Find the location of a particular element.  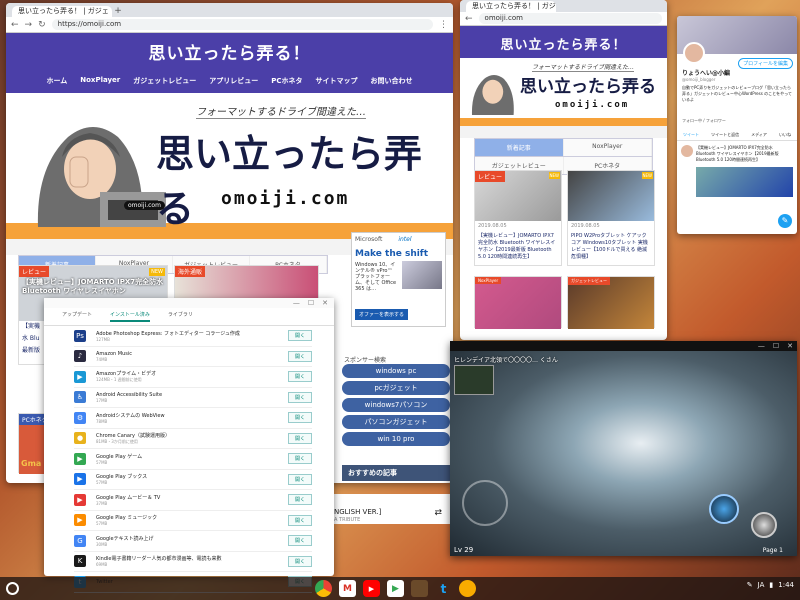

youtube-icon: ▶ is located at coordinates (371, 588).